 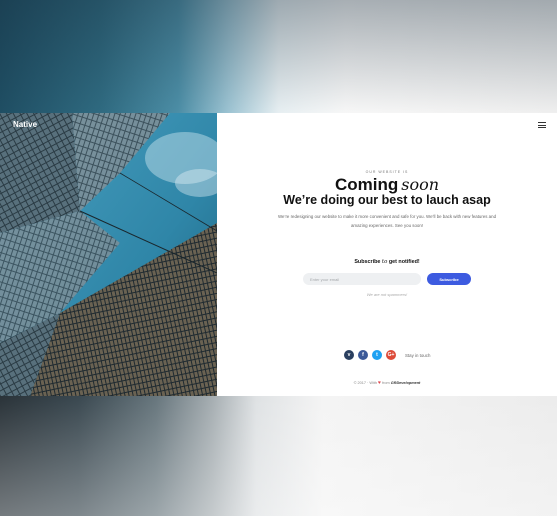 I want to click on footer-from: from, so click(x=386, y=383).